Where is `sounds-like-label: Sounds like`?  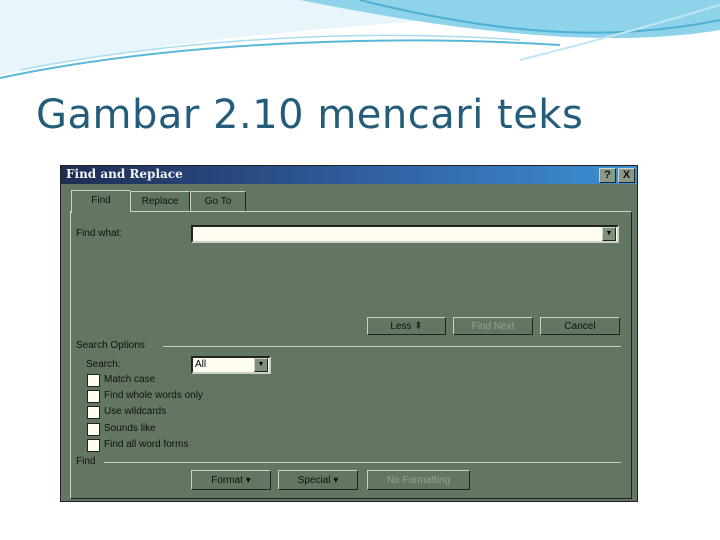 sounds-like-label: Sounds like is located at coordinates (130, 428).